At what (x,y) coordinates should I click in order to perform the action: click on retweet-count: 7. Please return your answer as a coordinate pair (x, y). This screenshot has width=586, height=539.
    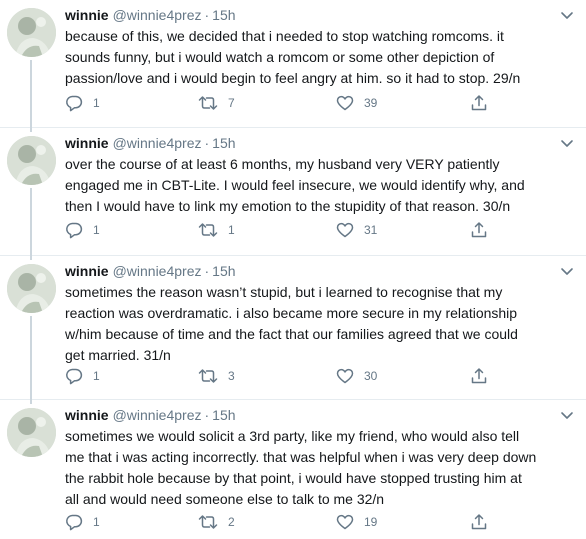
    Looking at the image, I should click on (231, 103).